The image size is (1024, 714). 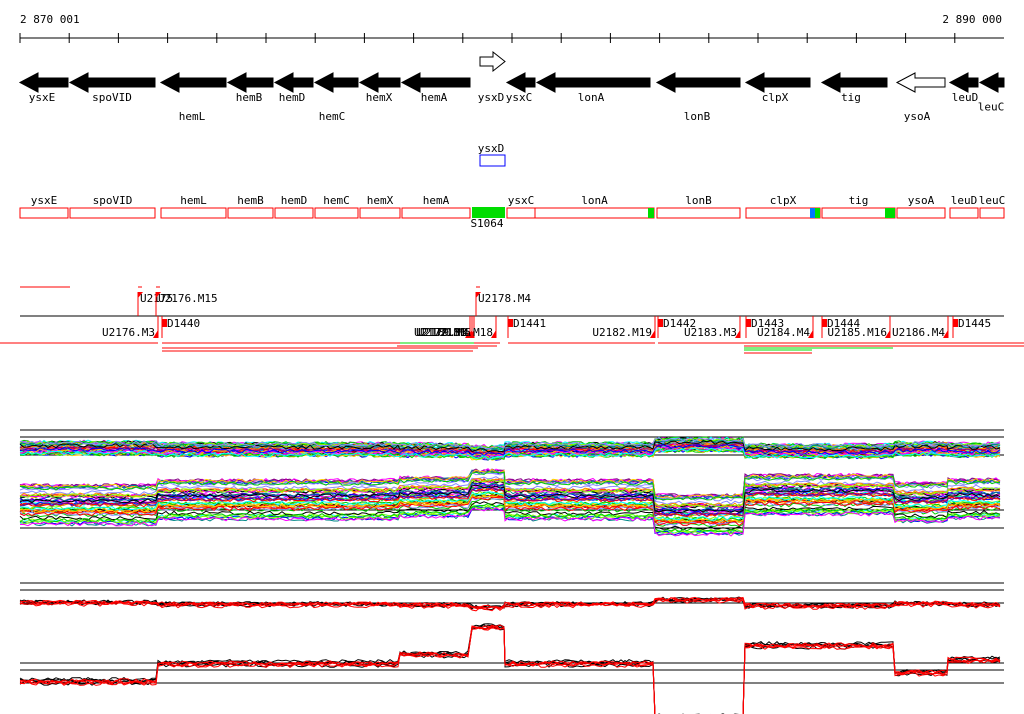 I want to click on lower-marker-label: U2182.M19, so click(x=622, y=332).